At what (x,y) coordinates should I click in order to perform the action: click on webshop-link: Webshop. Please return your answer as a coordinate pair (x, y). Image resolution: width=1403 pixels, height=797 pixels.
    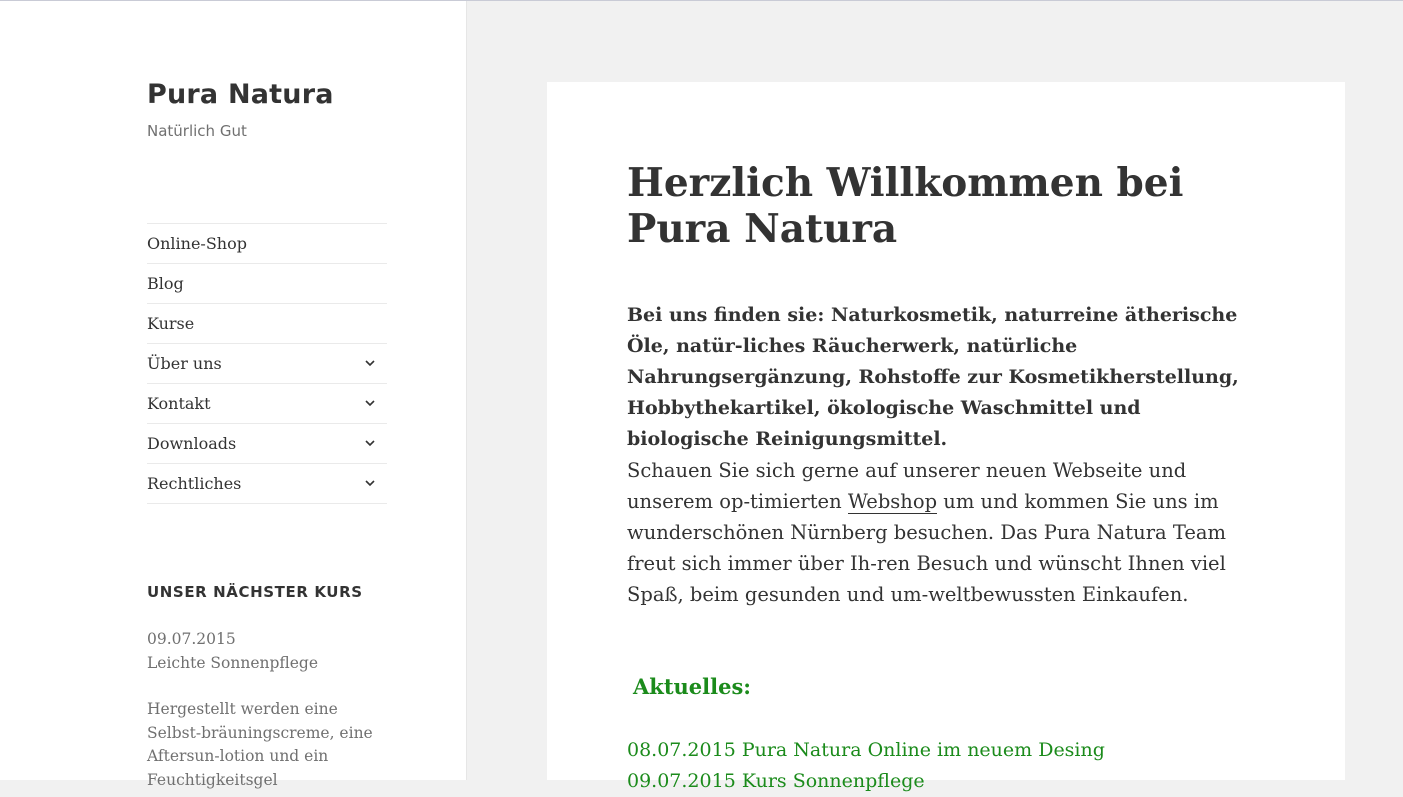
    Looking at the image, I should click on (892, 502).